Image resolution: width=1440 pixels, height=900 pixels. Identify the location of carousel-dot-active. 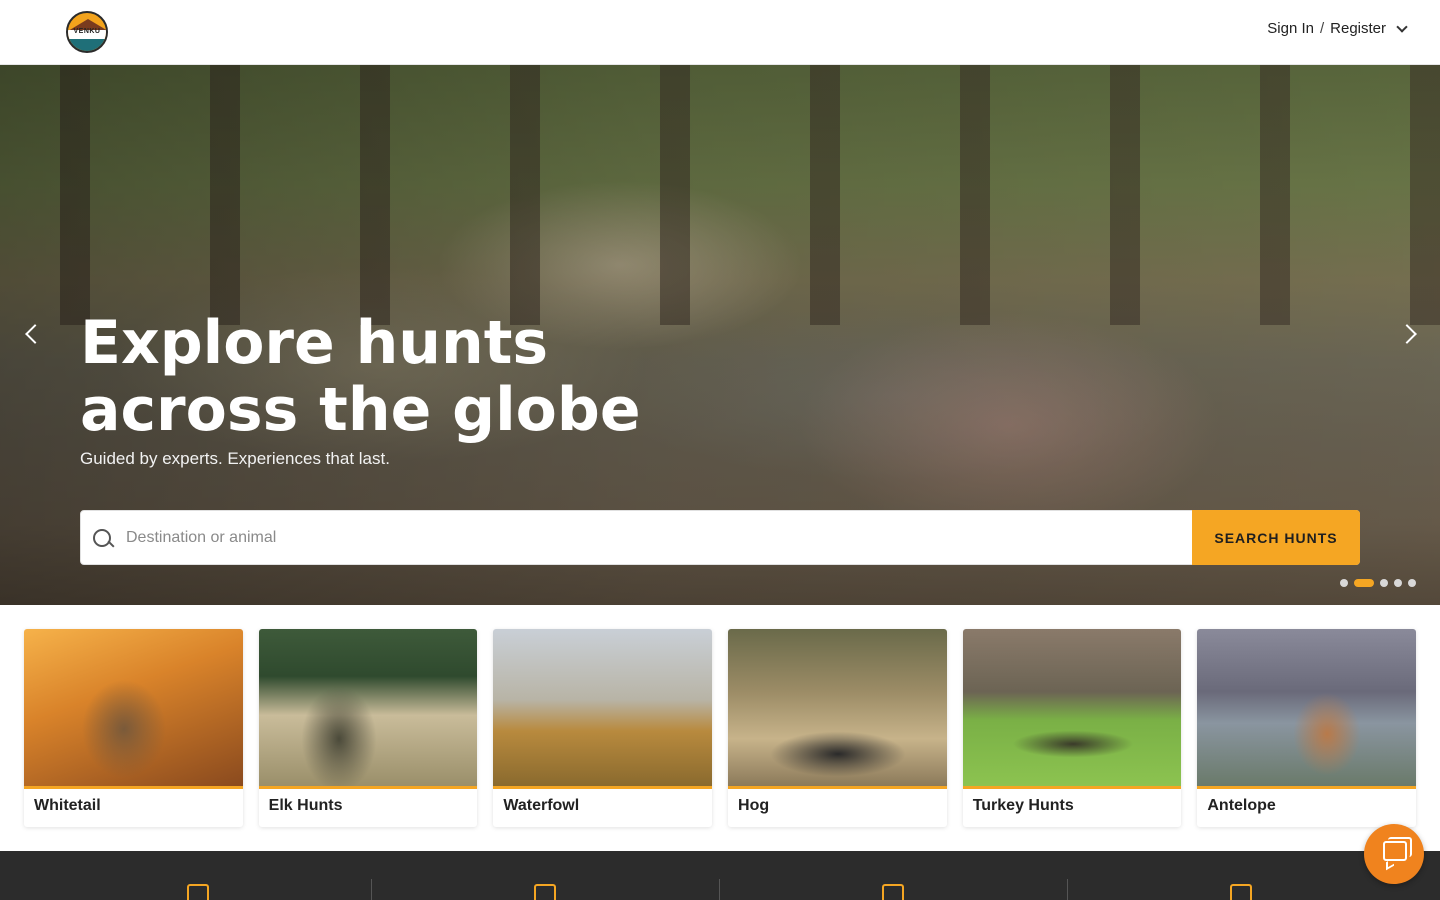
(1364, 583).